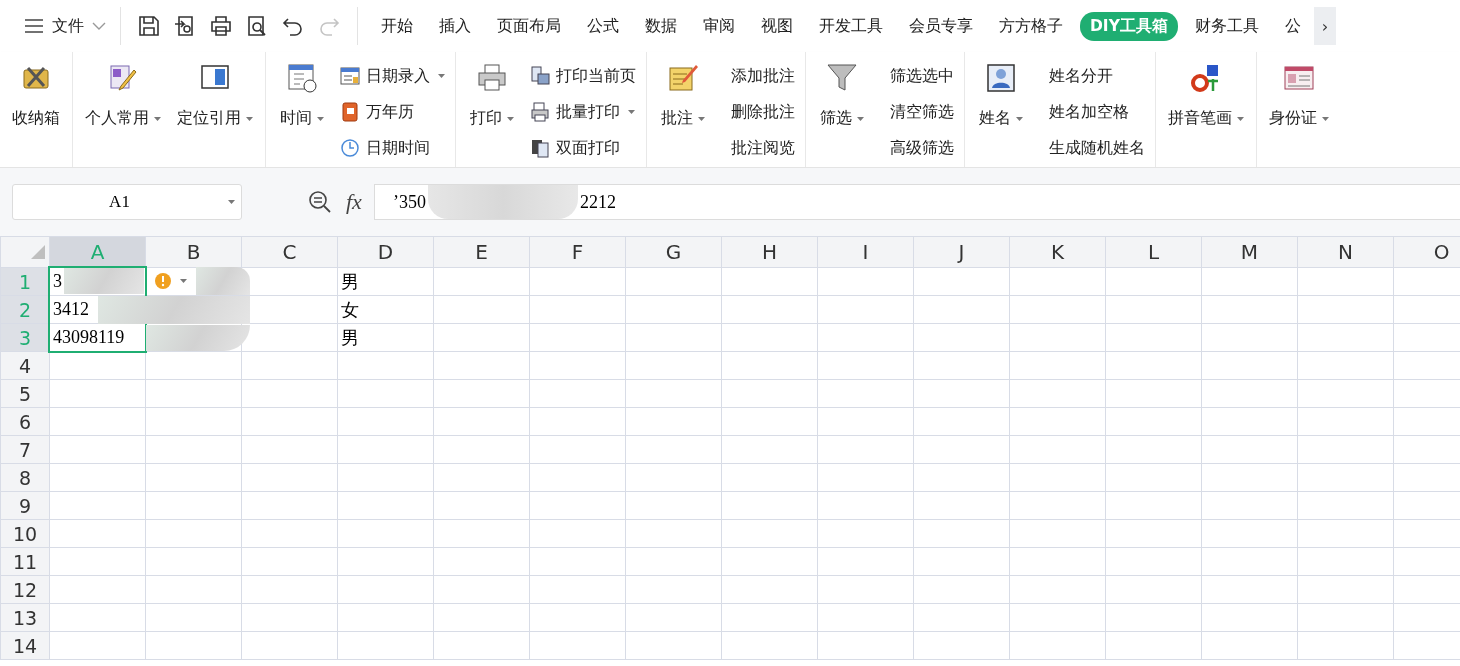  Describe the element at coordinates (36, 95) in the screenshot. I see `ribbon-button: 收纳箱` at that location.